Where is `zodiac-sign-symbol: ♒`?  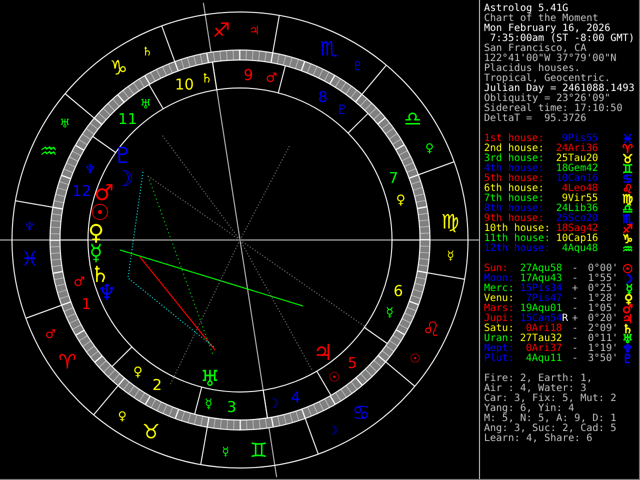
zodiac-sign-symbol: ♒ is located at coordinates (49, 151).